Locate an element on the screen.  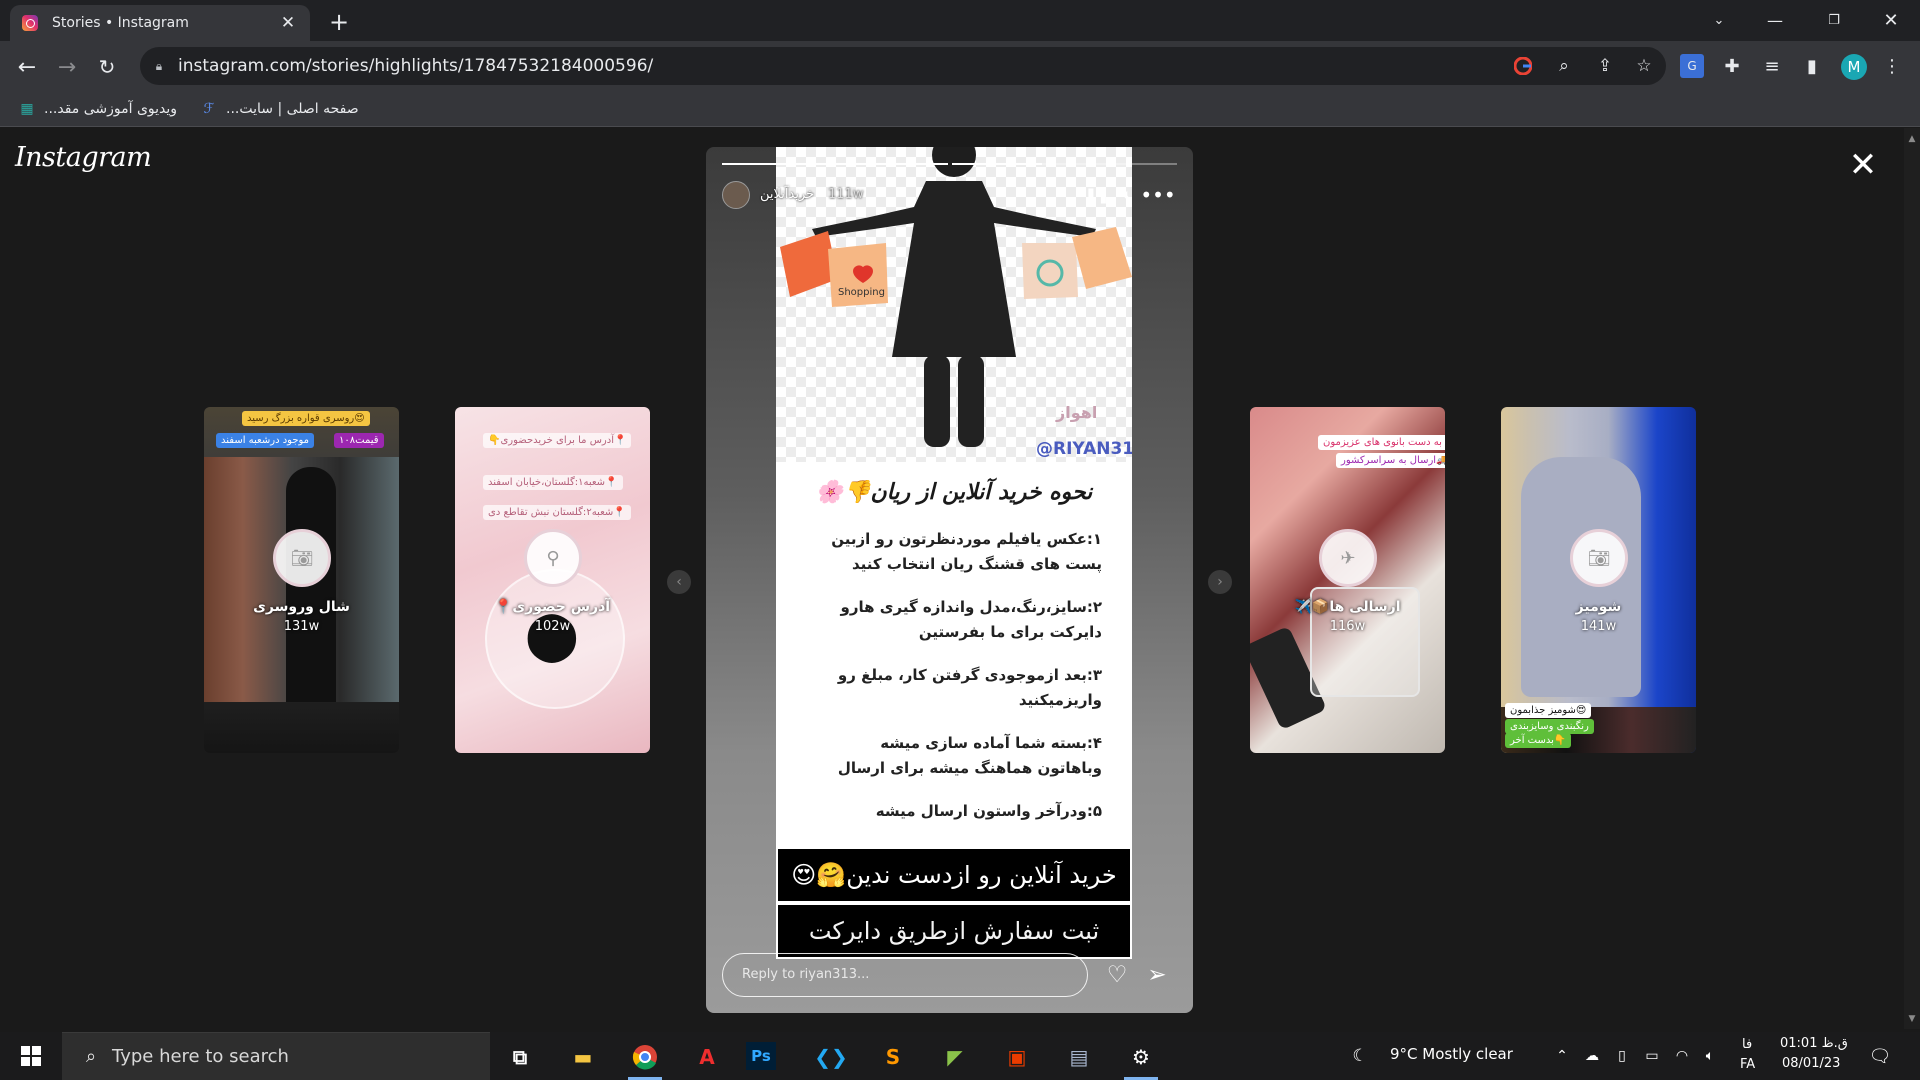
instagram-logo: Instagram is located at coordinates (83, 157).